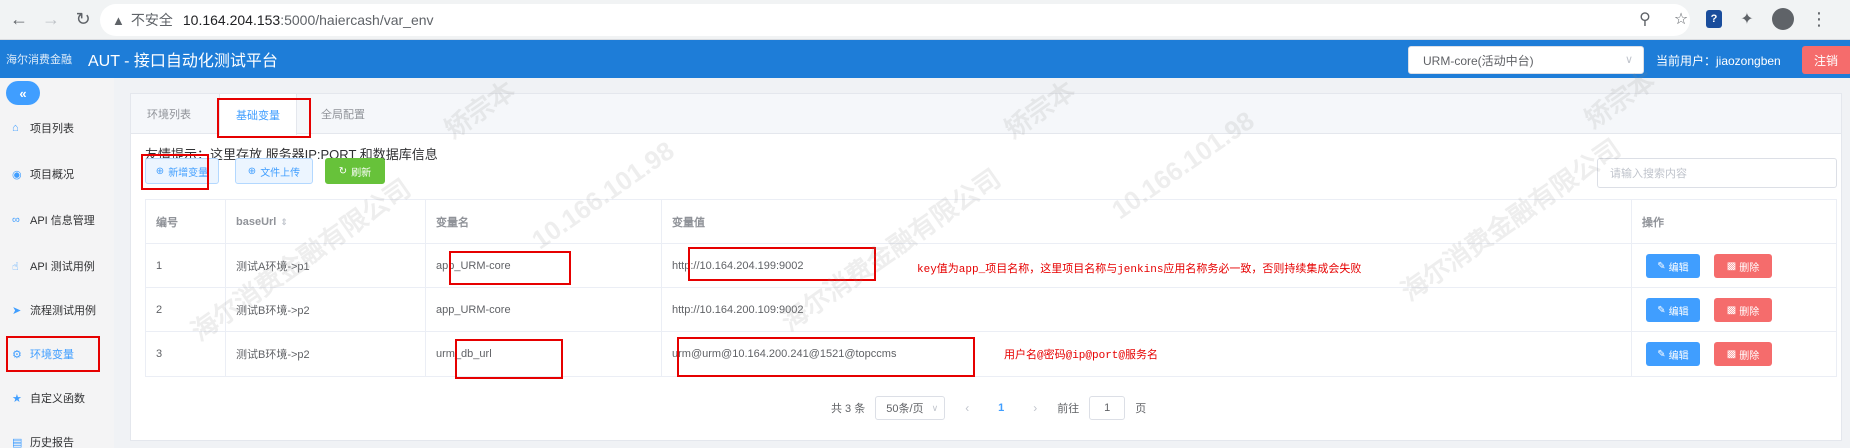  What do you see at coordinates (284, 222) in the screenshot?
I see `sort-icon: ⇕` at bounding box center [284, 222].